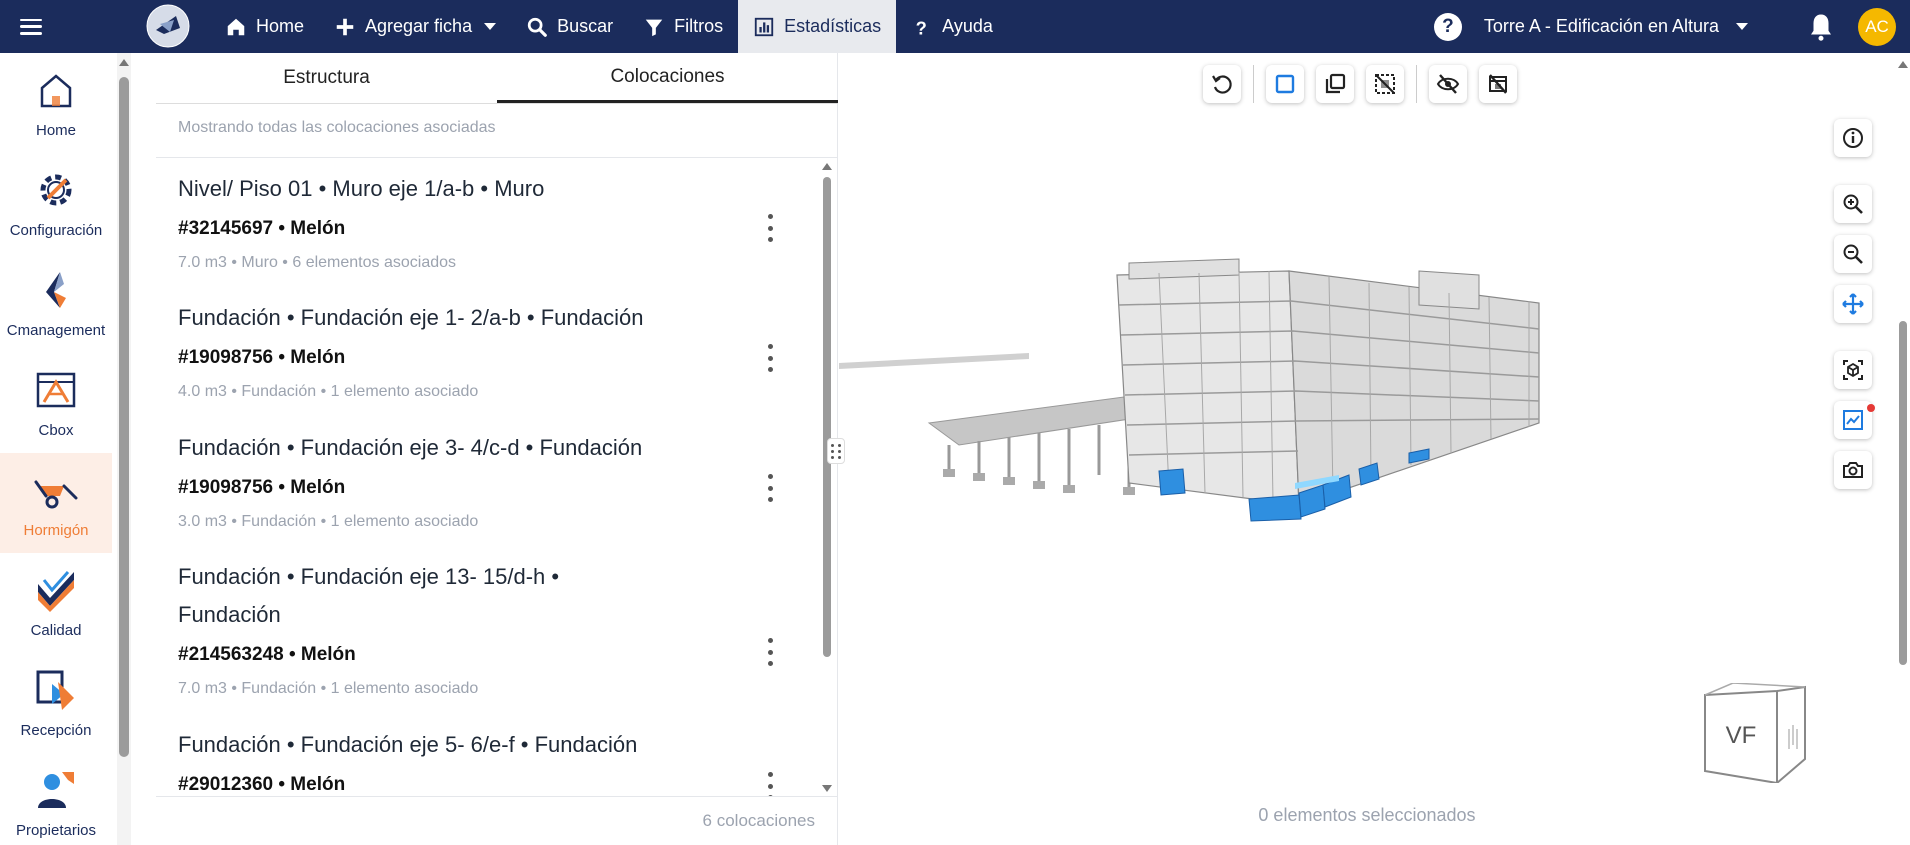  I want to click on sidebar-item-cmanagement: Cmanagement, so click(56, 303).